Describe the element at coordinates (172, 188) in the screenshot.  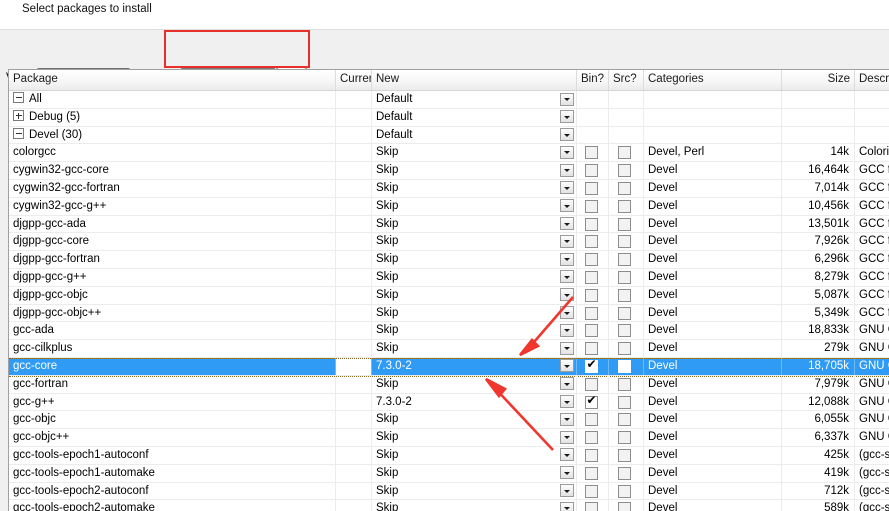
I see `cell-package: cygwin32-gcc-fortran` at that location.